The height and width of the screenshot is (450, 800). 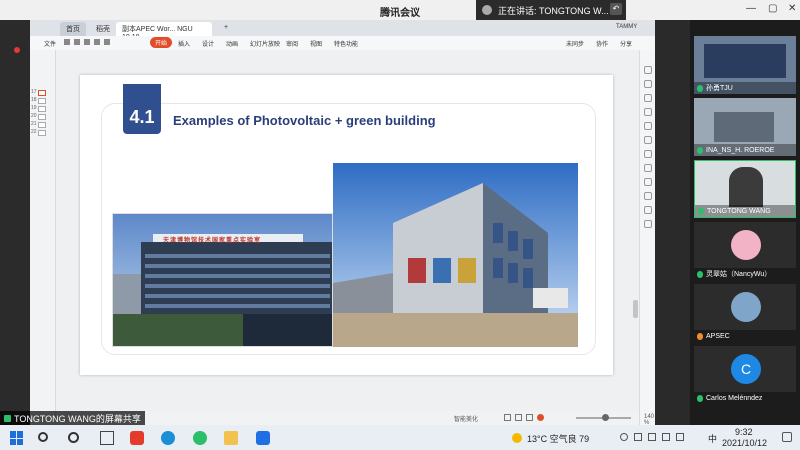 I want to click on tab-document: 副本APEC Wor... NGU 10.10, so click(x=164, y=31).